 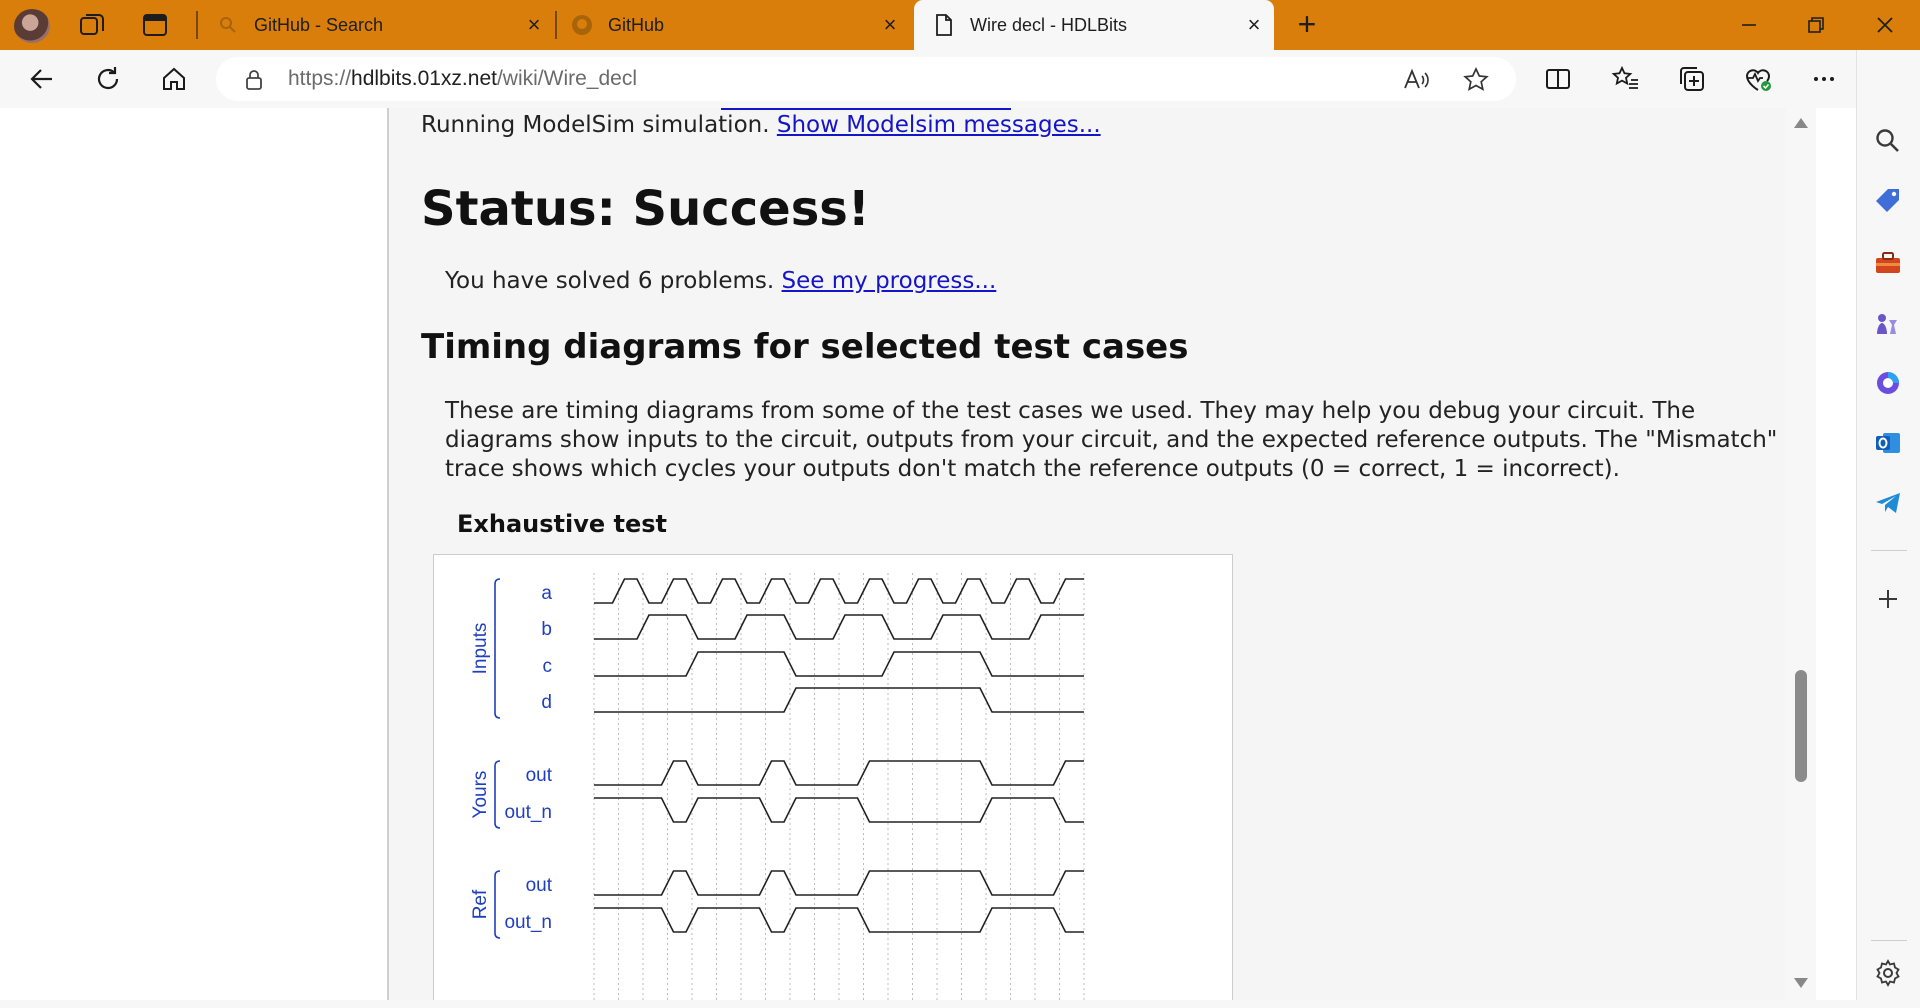 I want to click on tab-title: GitHub, so click(x=636, y=24).